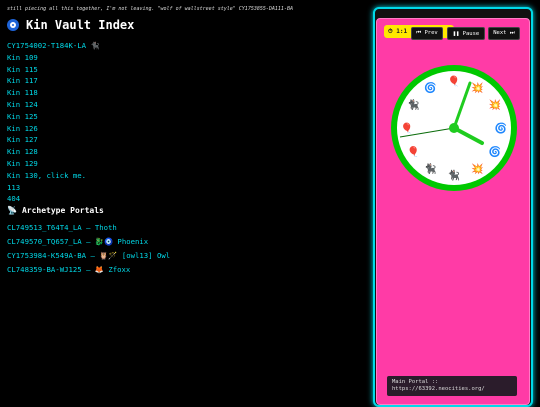 Image resolution: width=540 pixels, height=407 pixels. I want to click on portal-link-item: CL749513_T64T4_LA — Thoth, so click(88, 228).